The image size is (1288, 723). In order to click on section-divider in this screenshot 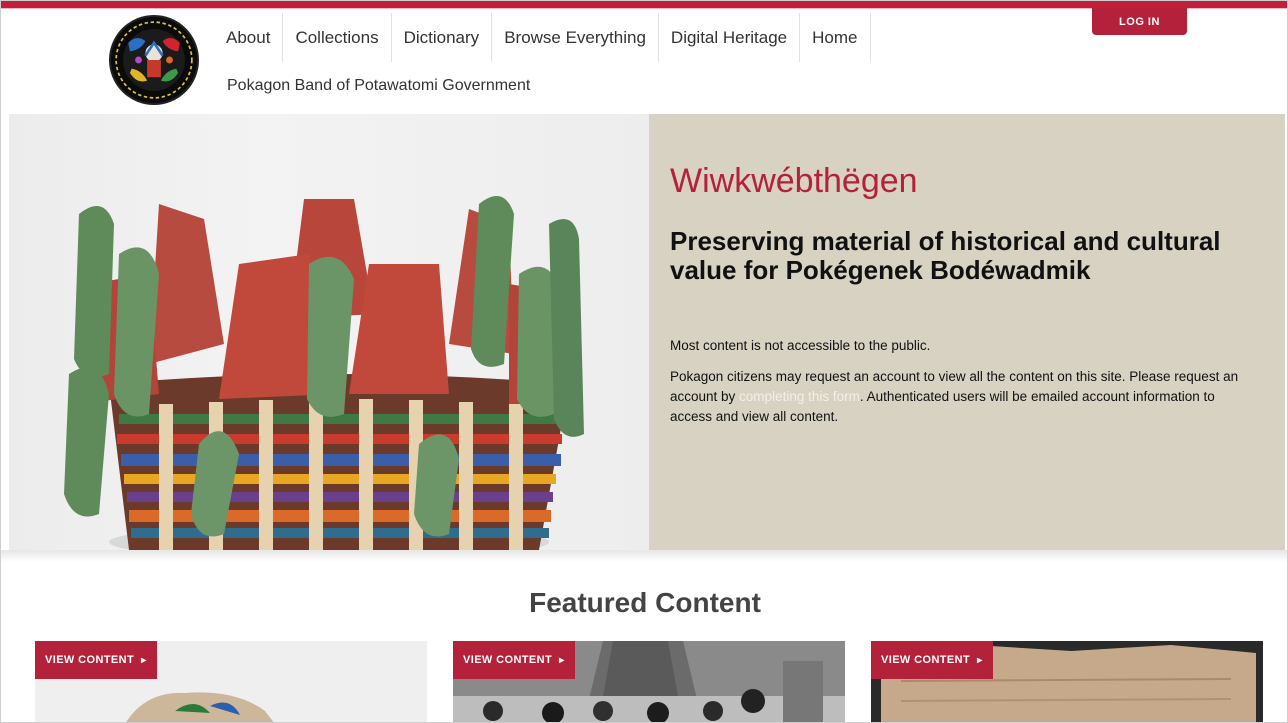, I will do `click(644, 556)`.